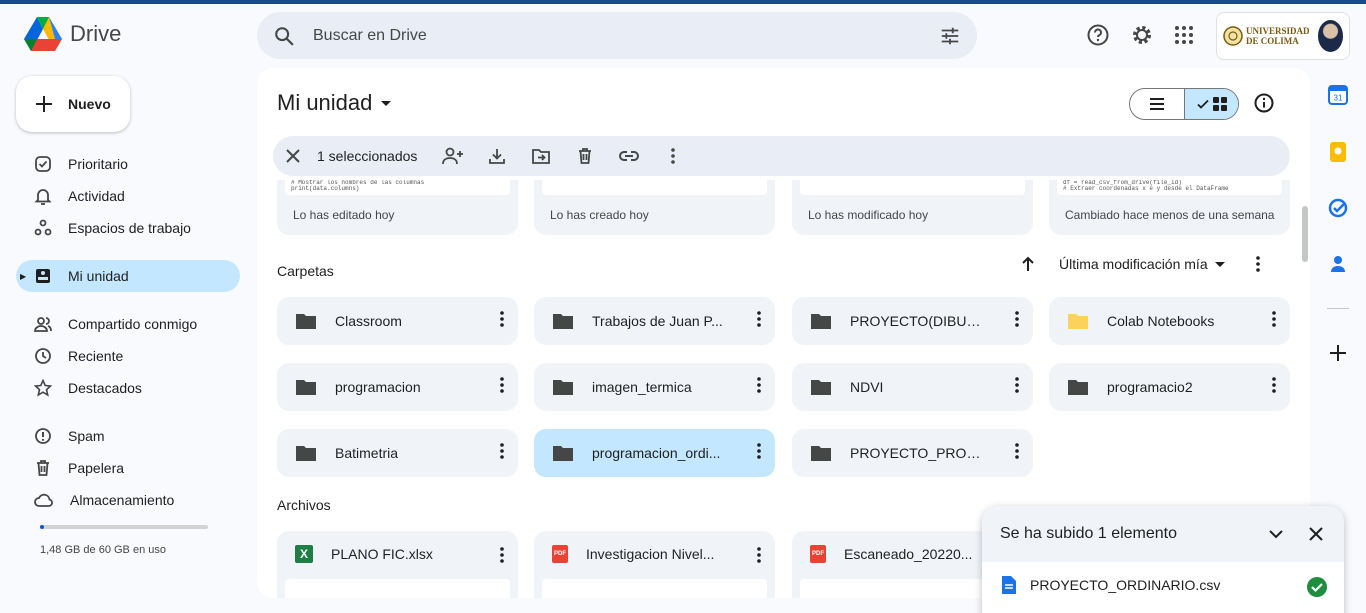  I want to click on sort-label: Última modificación mía, so click(1133, 264).